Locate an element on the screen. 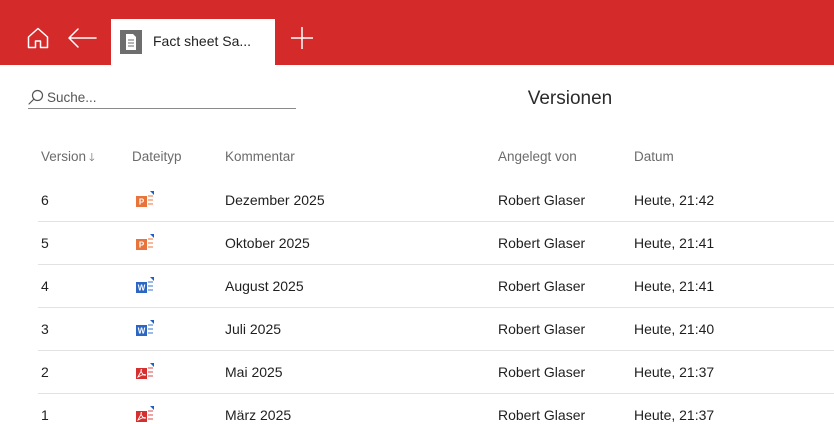 This screenshot has width=834, height=424. document-icon is located at coordinates (131, 42).